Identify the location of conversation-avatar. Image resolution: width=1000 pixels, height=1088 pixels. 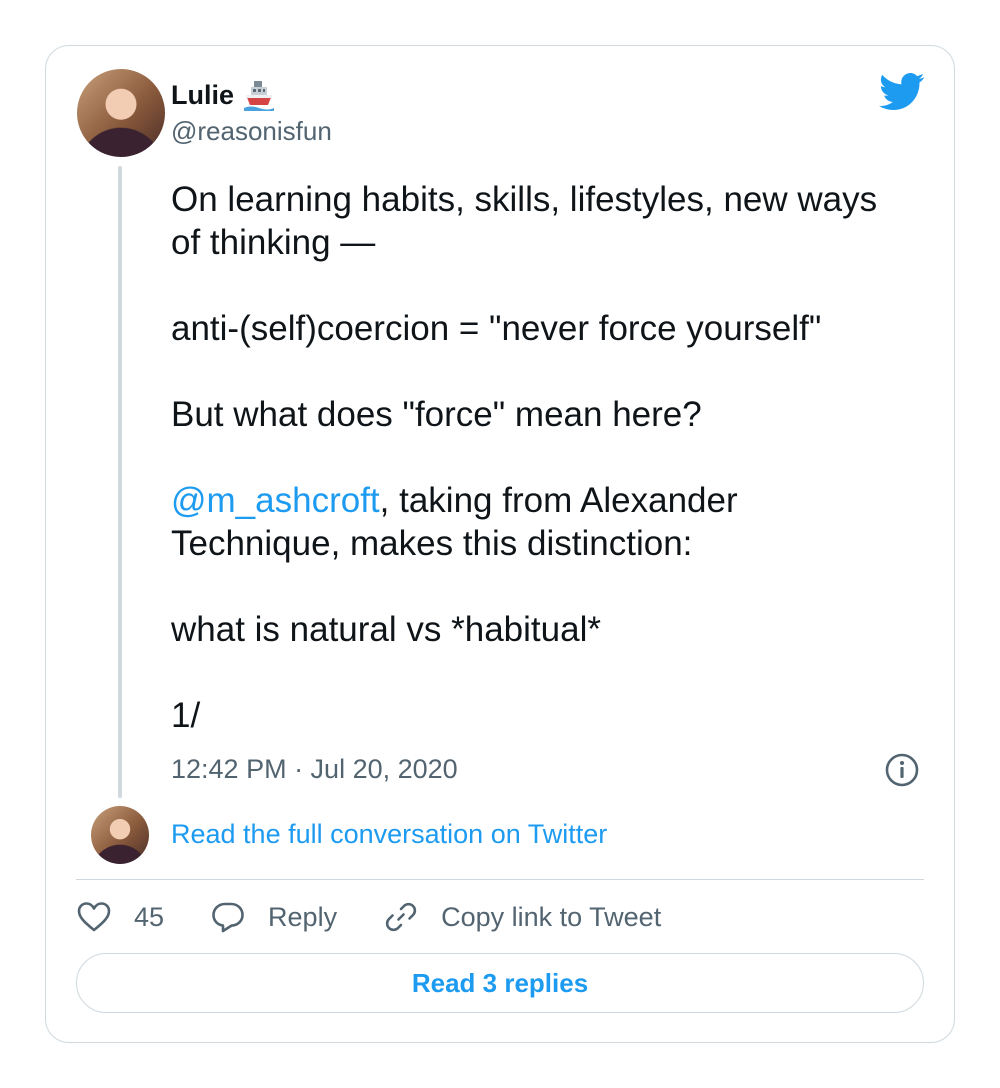
(120, 835).